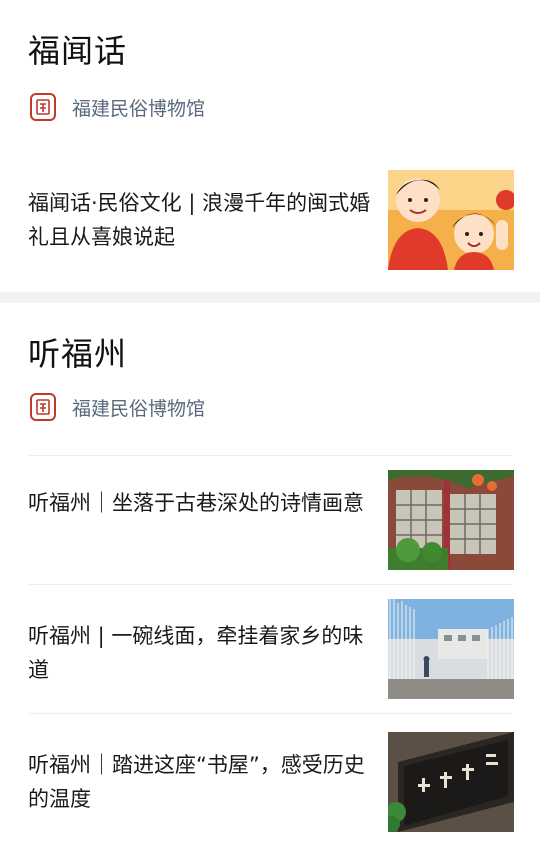 This screenshot has width=540, height=861. I want to click on article-item: 听福州｜踏进这座“书屋”，感受历史的温度, so click(270, 778).